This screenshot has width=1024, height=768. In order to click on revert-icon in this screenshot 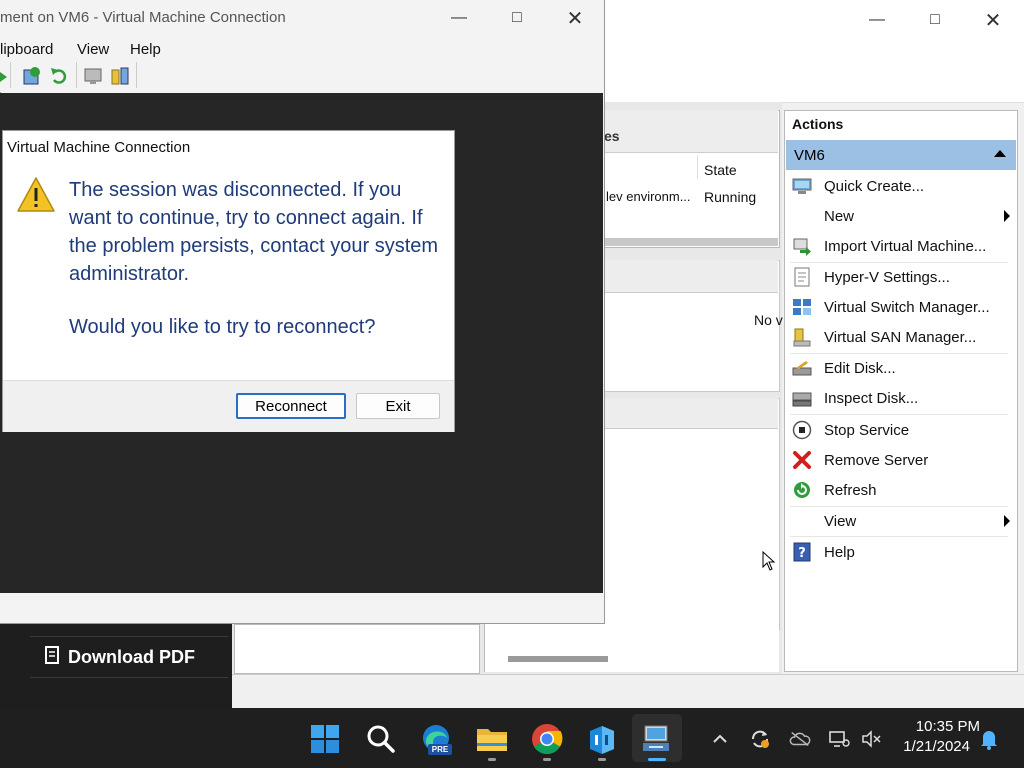, I will do `click(59, 77)`.